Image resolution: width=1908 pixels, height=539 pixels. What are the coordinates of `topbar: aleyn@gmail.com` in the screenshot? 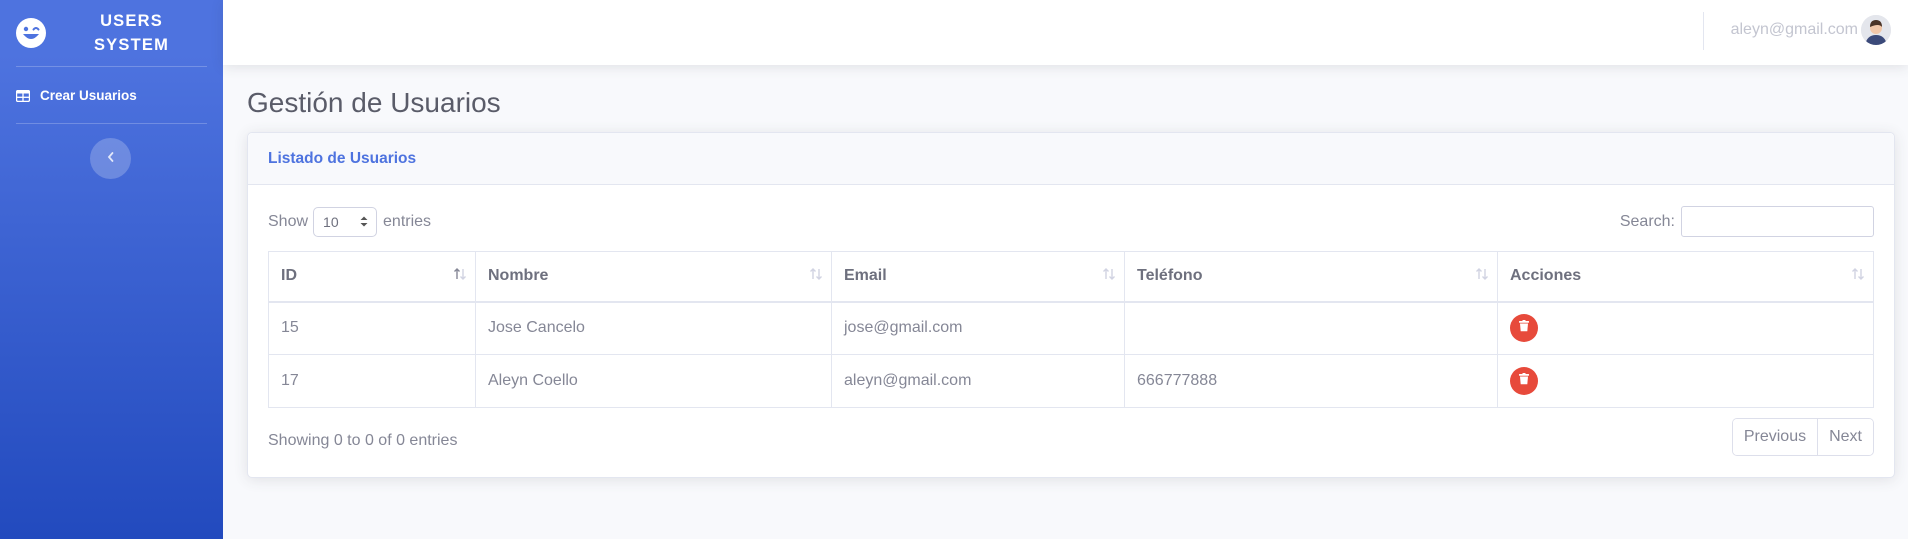 It's located at (1065, 32).